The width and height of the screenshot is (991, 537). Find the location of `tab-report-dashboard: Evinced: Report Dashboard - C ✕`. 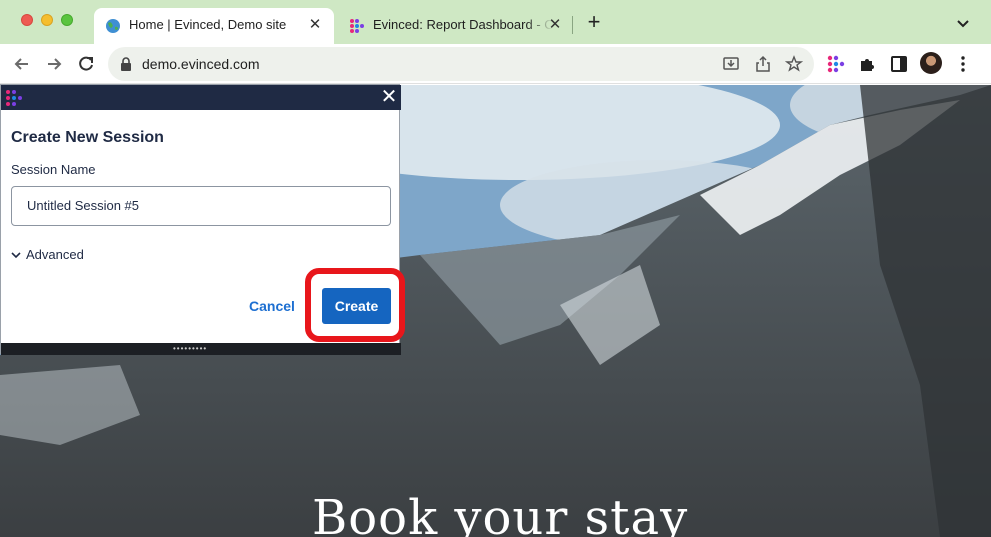

tab-report-dashboard: Evinced: Report Dashboard - C ✕ is located at coordinates (454, 26).